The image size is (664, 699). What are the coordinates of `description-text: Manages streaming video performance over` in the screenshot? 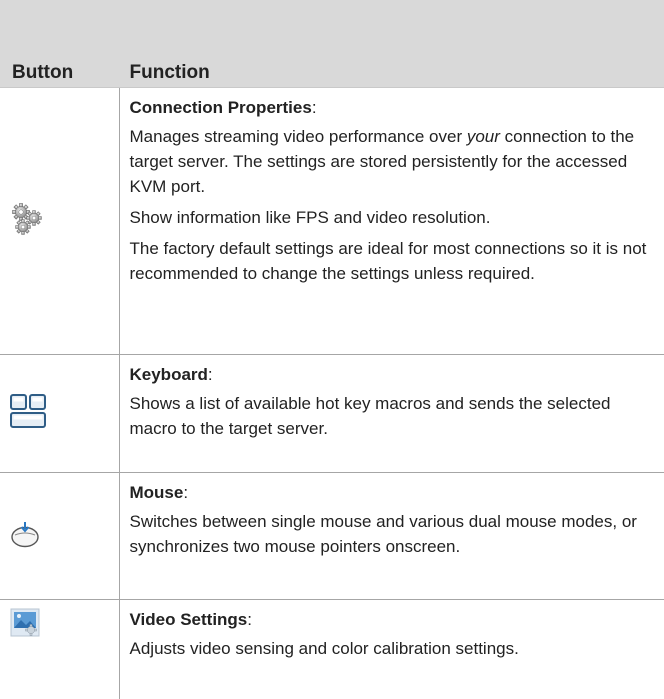 It's located at (298, 136).